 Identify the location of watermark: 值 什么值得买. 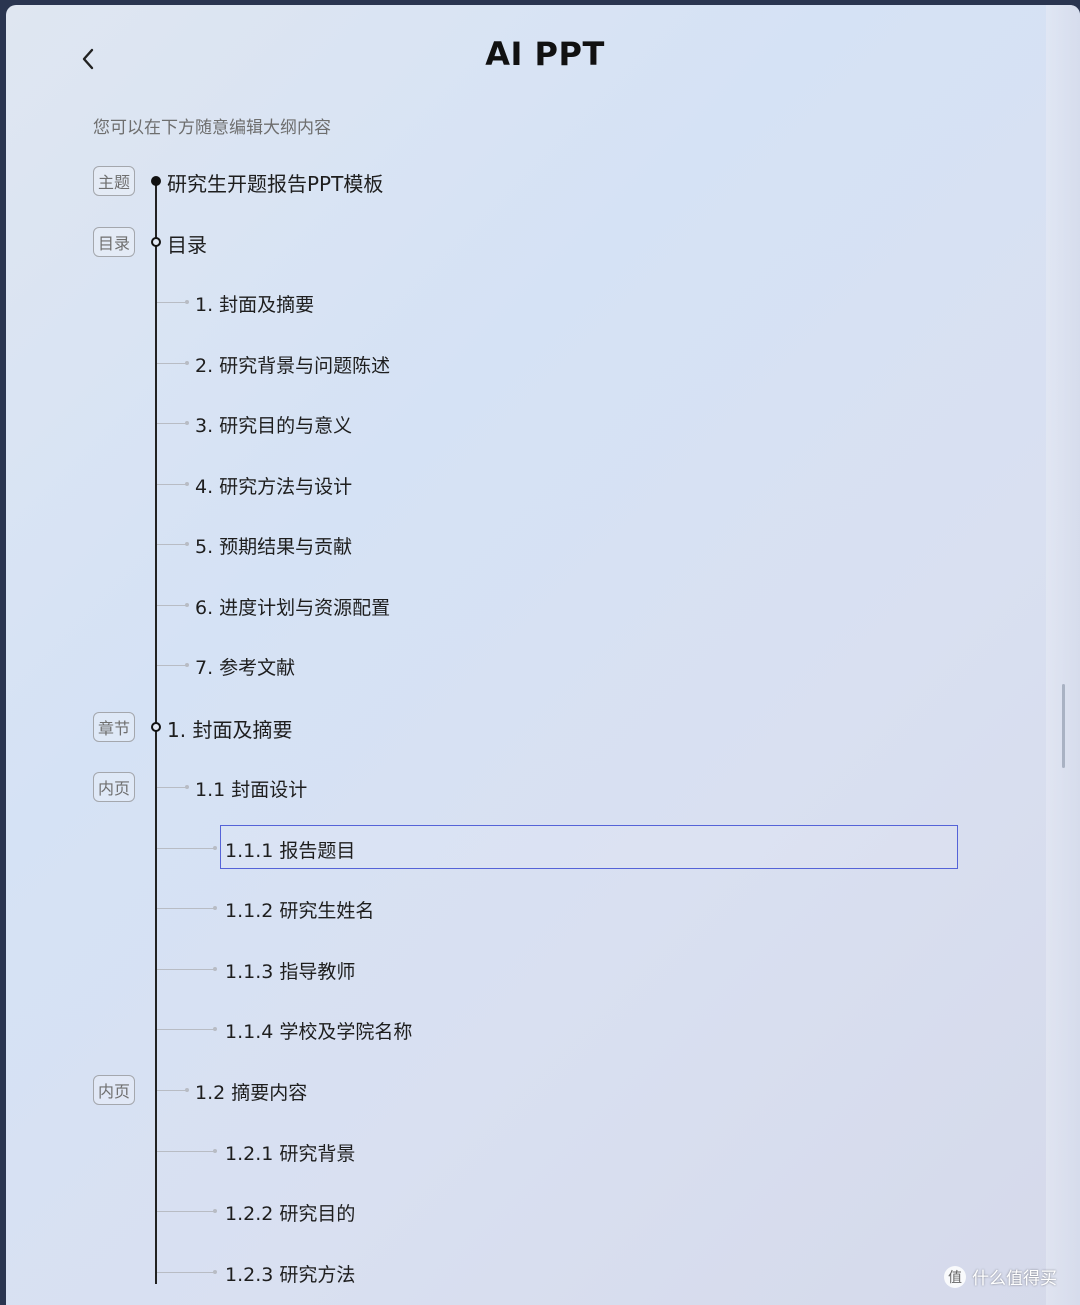
(1000, 1276).